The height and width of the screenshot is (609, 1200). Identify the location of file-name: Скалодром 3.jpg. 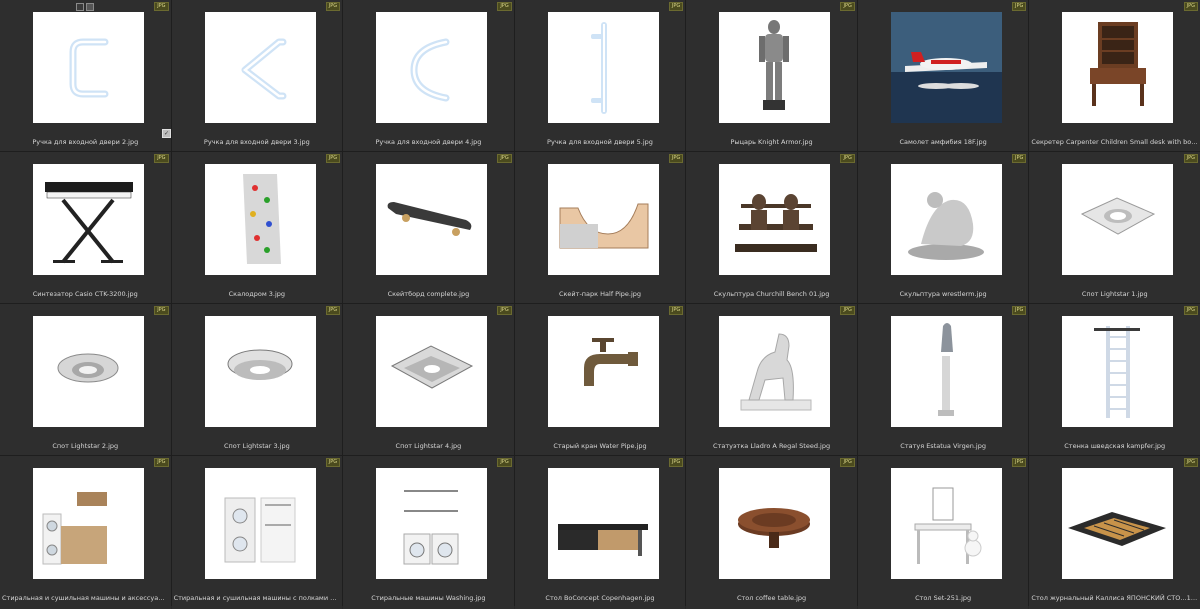
(257, 294).